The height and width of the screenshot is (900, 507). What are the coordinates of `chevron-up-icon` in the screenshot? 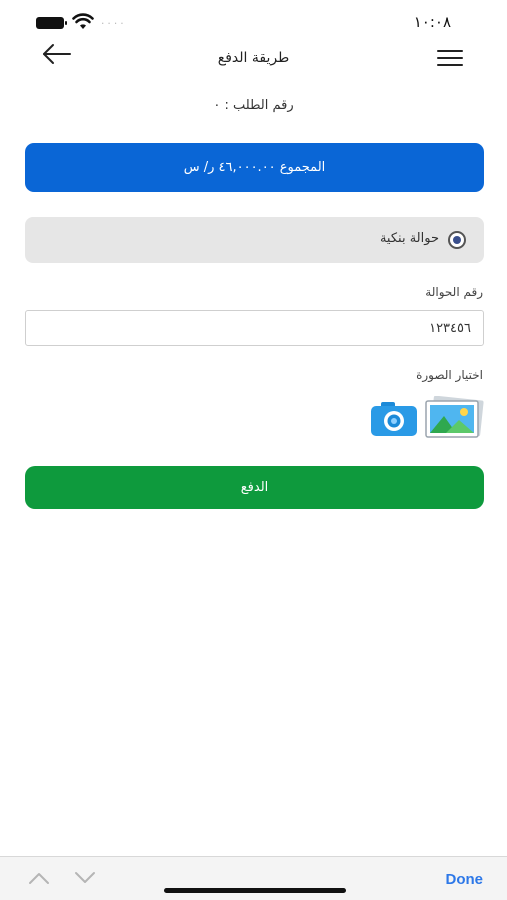 It's located at (39, 878).